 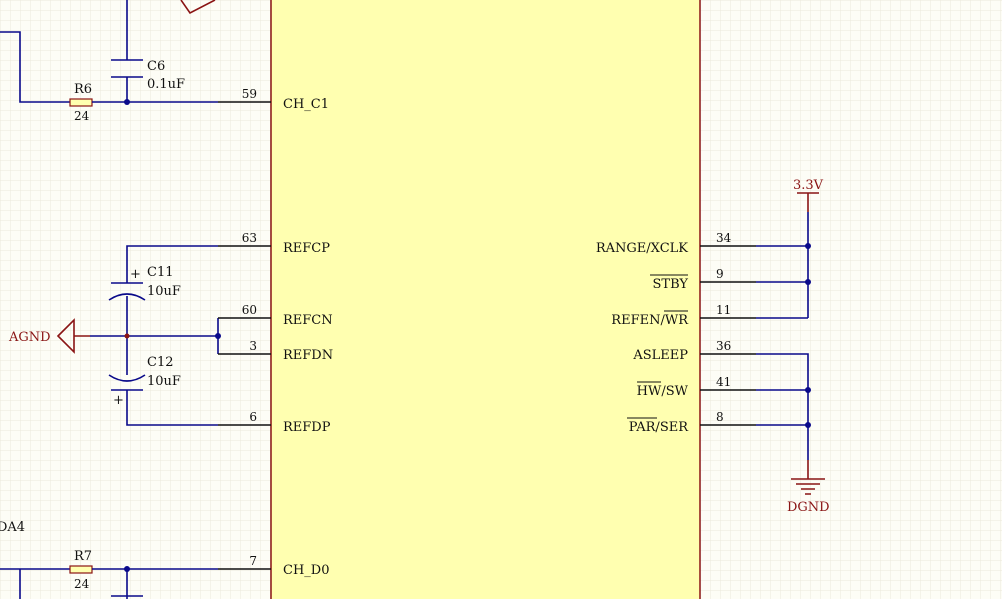 What do you see at coordinates (160, 362) in the screenshot?
I see `c12-designator: C12` at bounding box center [160, 362].